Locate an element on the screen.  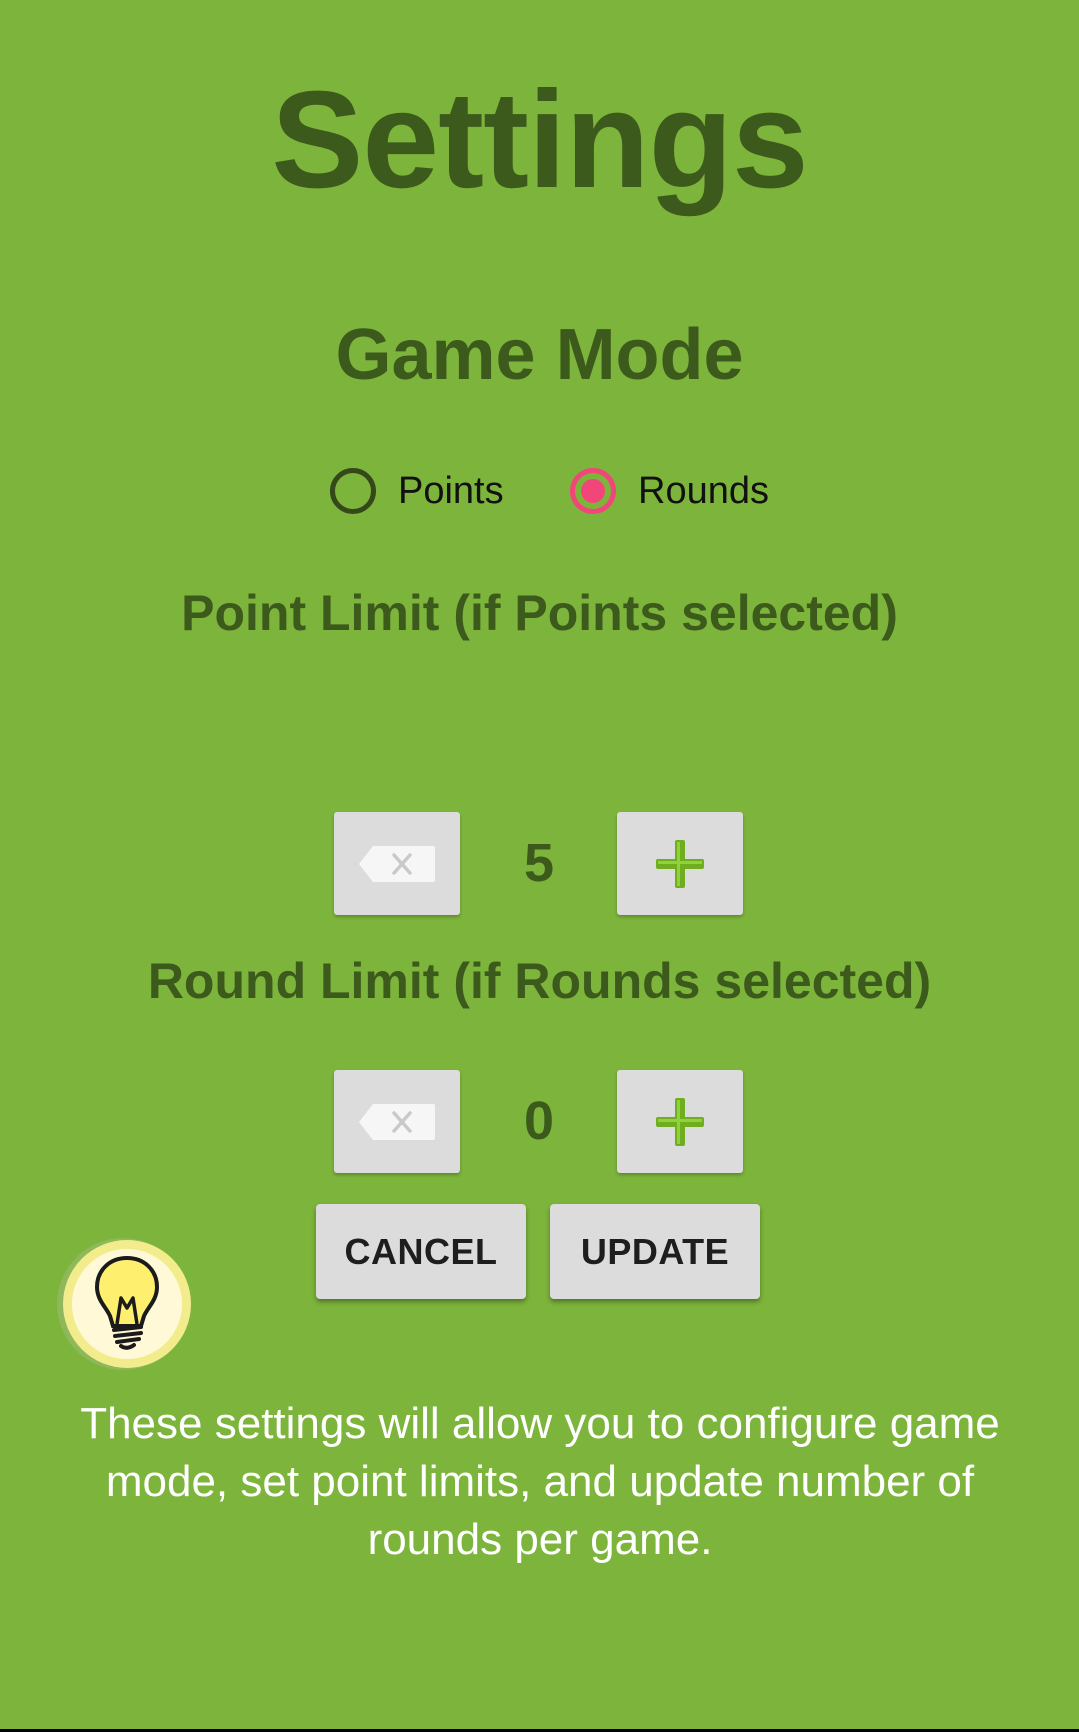
game-mode-title: Game Mode is located at coordinates (539, 355).